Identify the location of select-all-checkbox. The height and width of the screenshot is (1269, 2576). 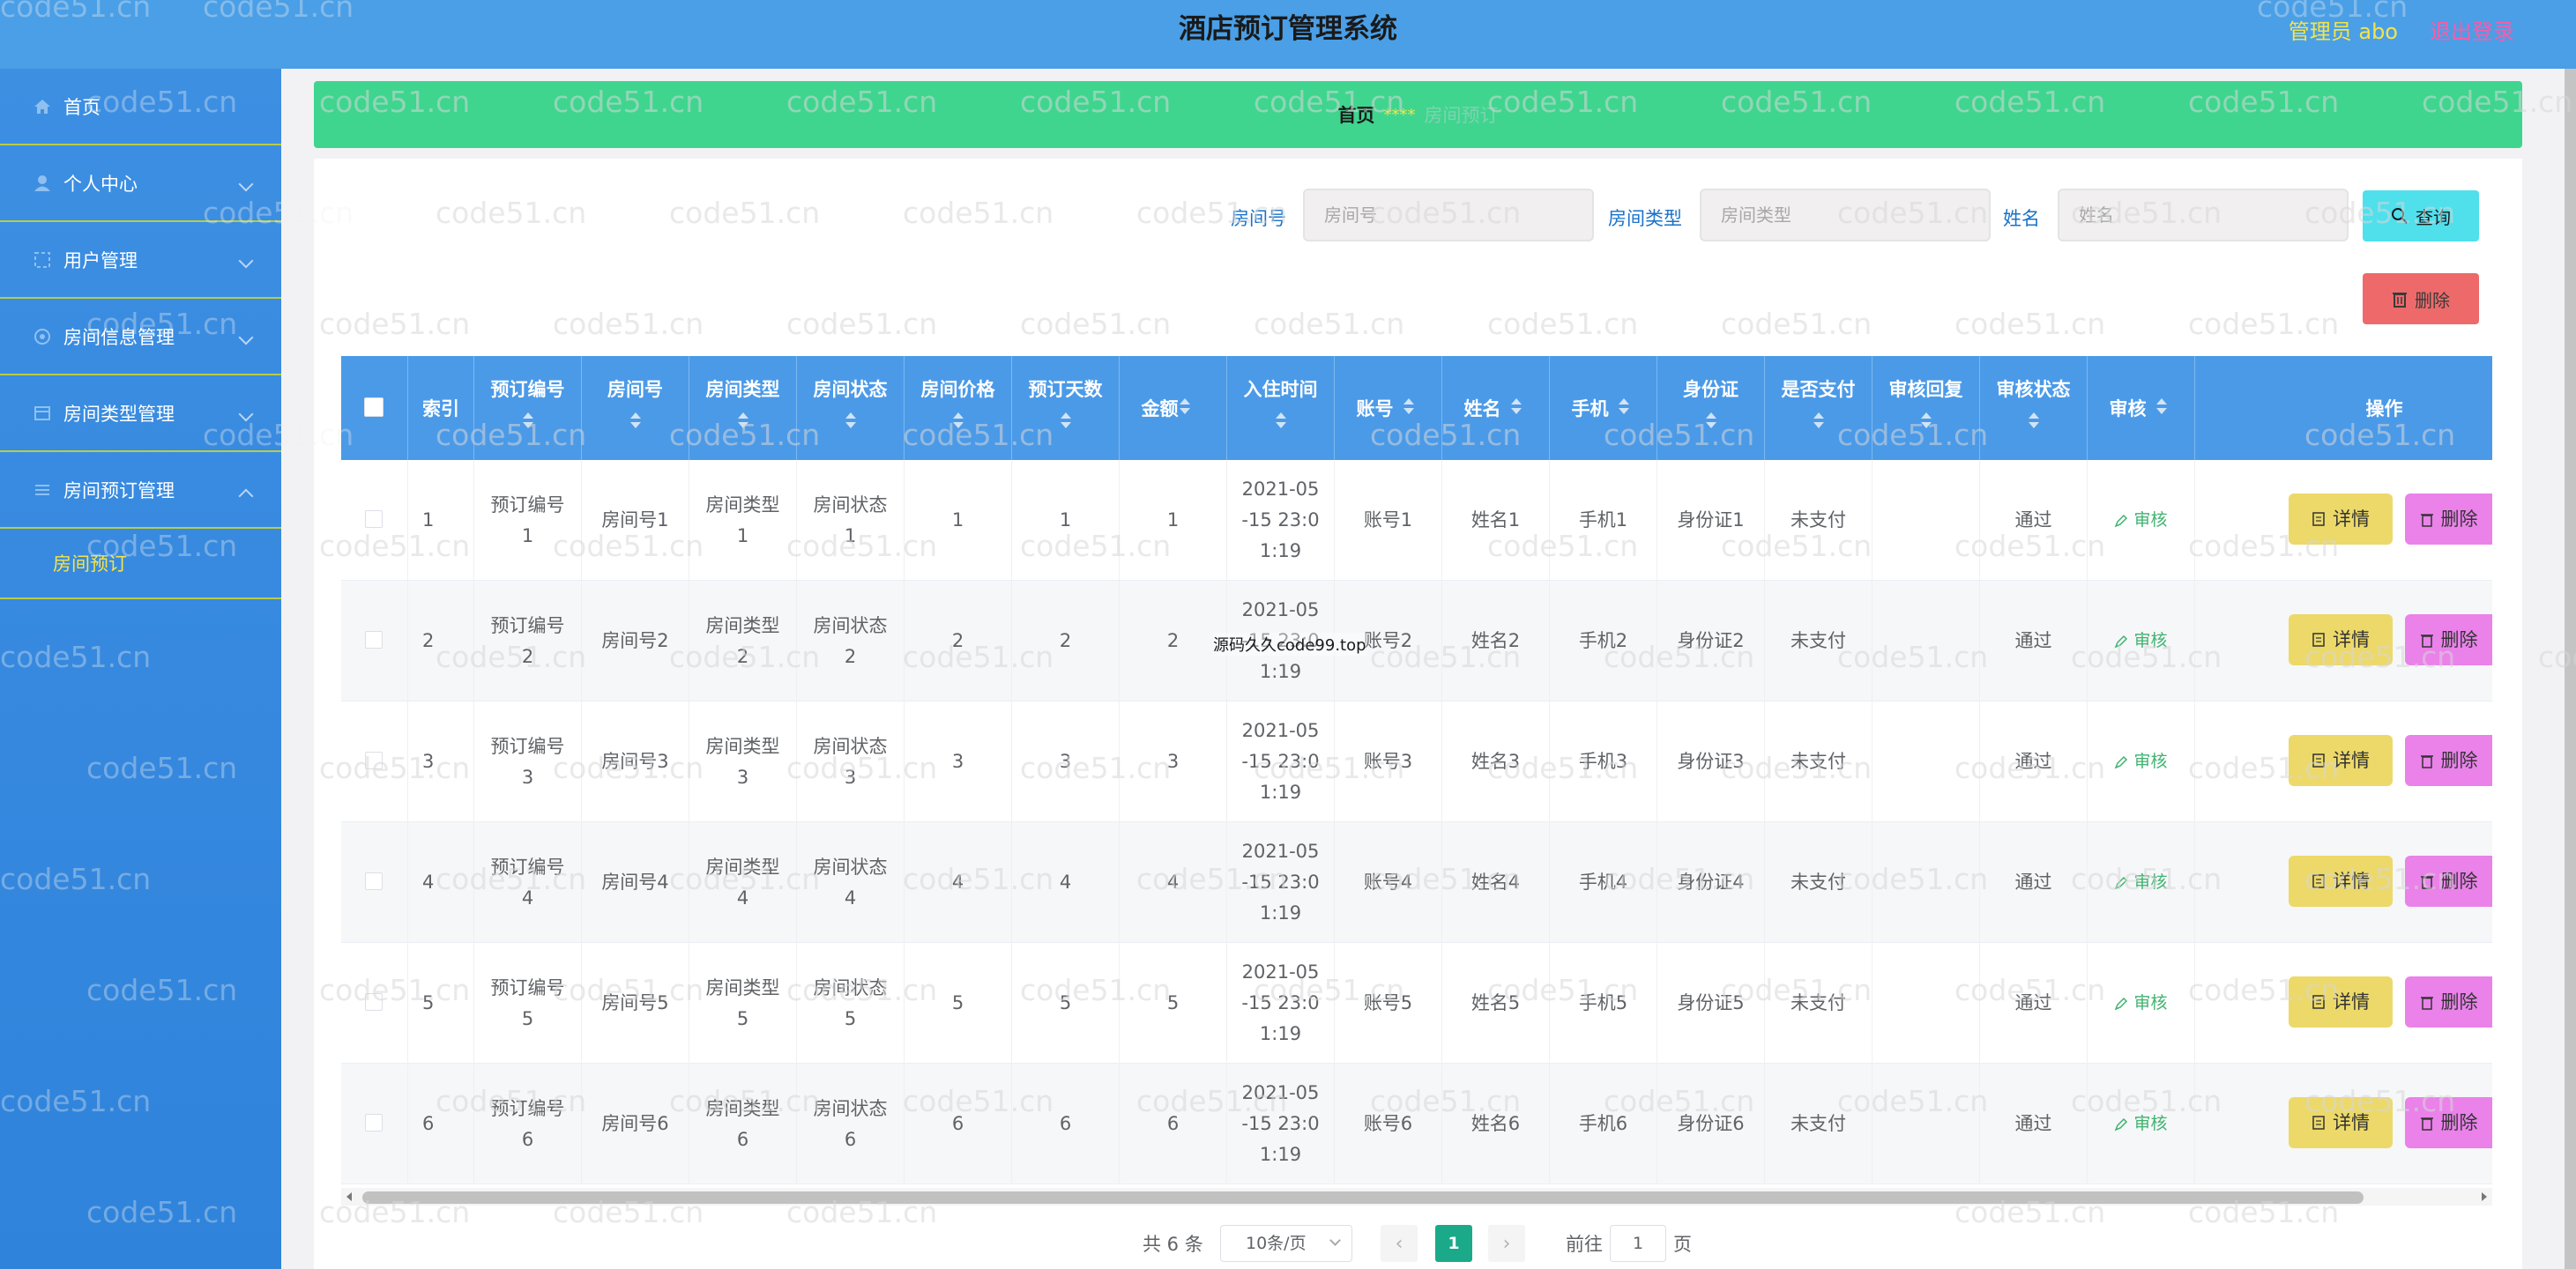
(373, 407).